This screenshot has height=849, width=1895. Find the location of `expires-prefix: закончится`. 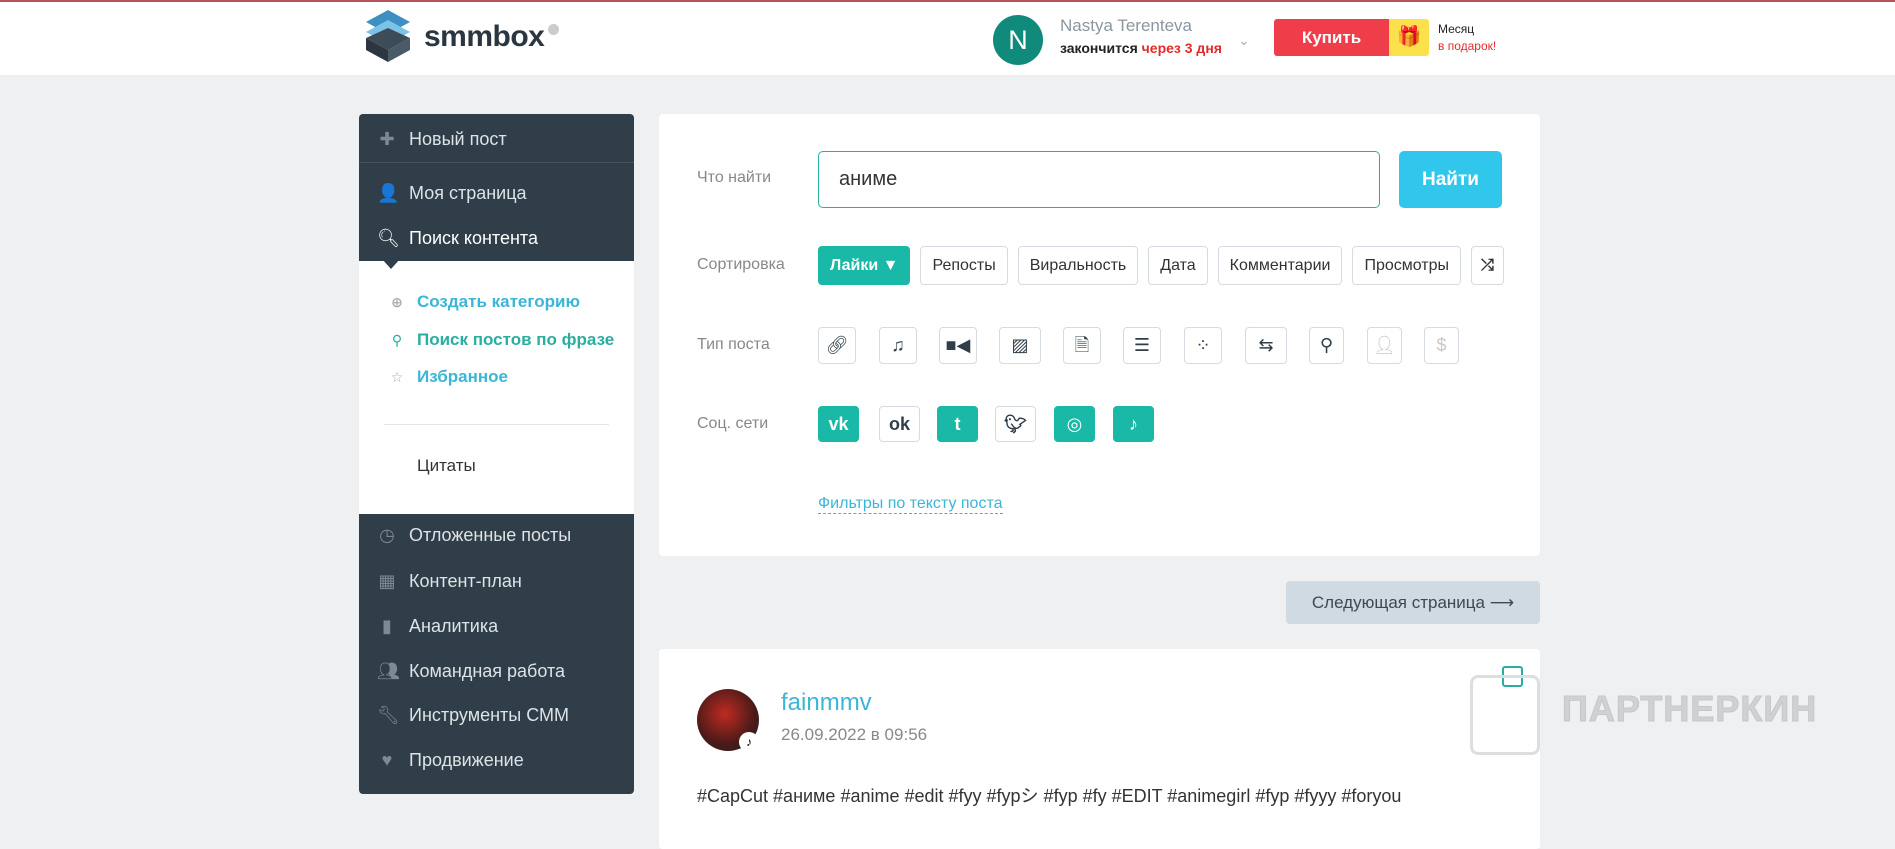

expires-prefix: закончится is located at coordinates (1099, 48).